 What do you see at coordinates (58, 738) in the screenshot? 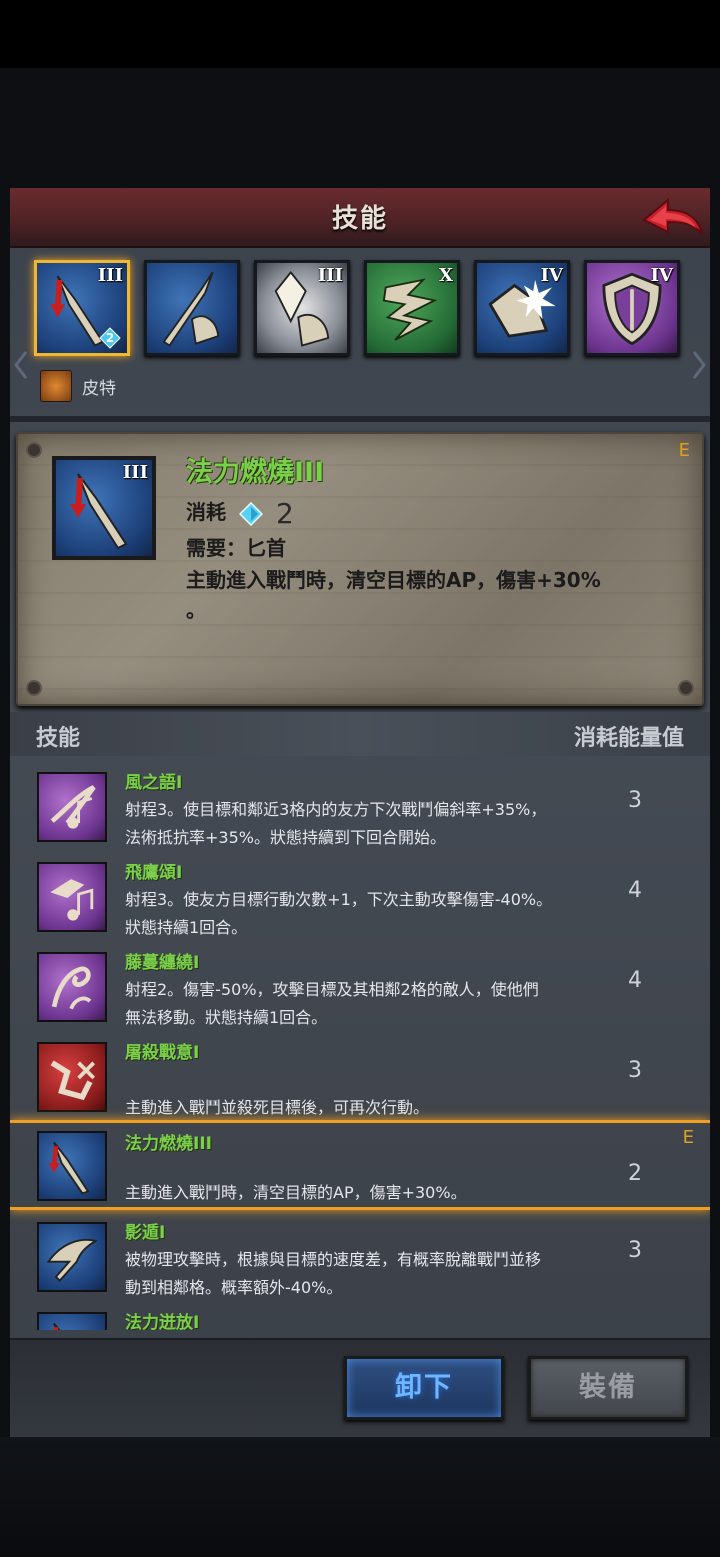
I see `list-header-skill: 技能` at bounding box center [58, 738].